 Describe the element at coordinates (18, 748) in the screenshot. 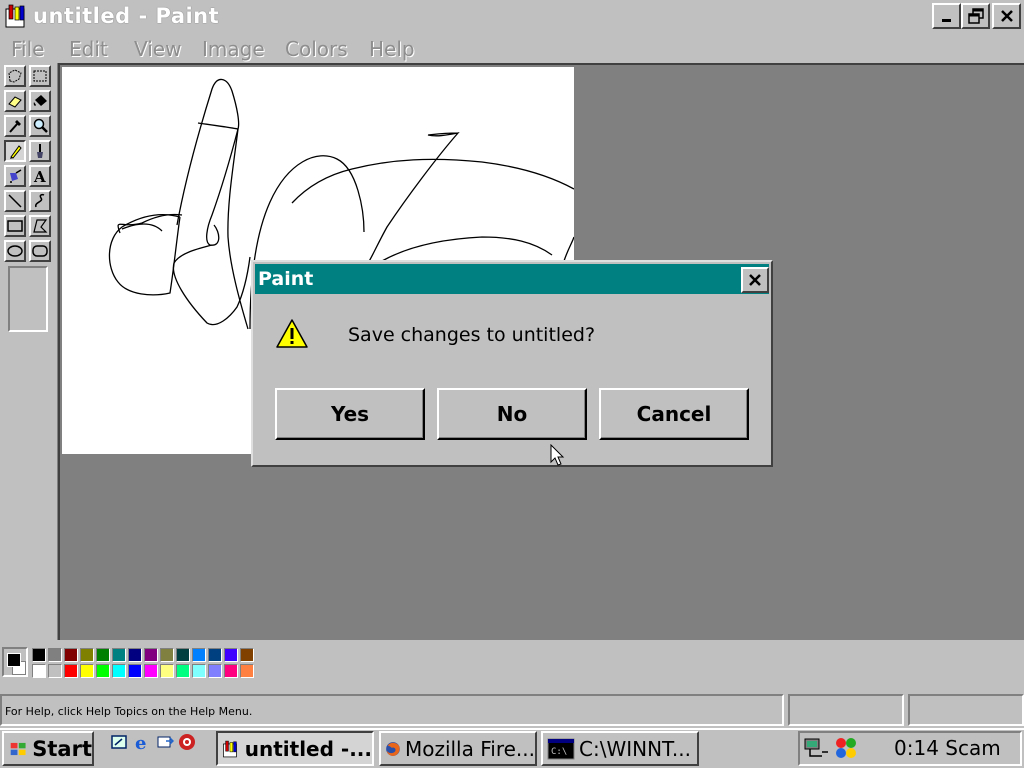

I see `windows-logo-icon` at that location.